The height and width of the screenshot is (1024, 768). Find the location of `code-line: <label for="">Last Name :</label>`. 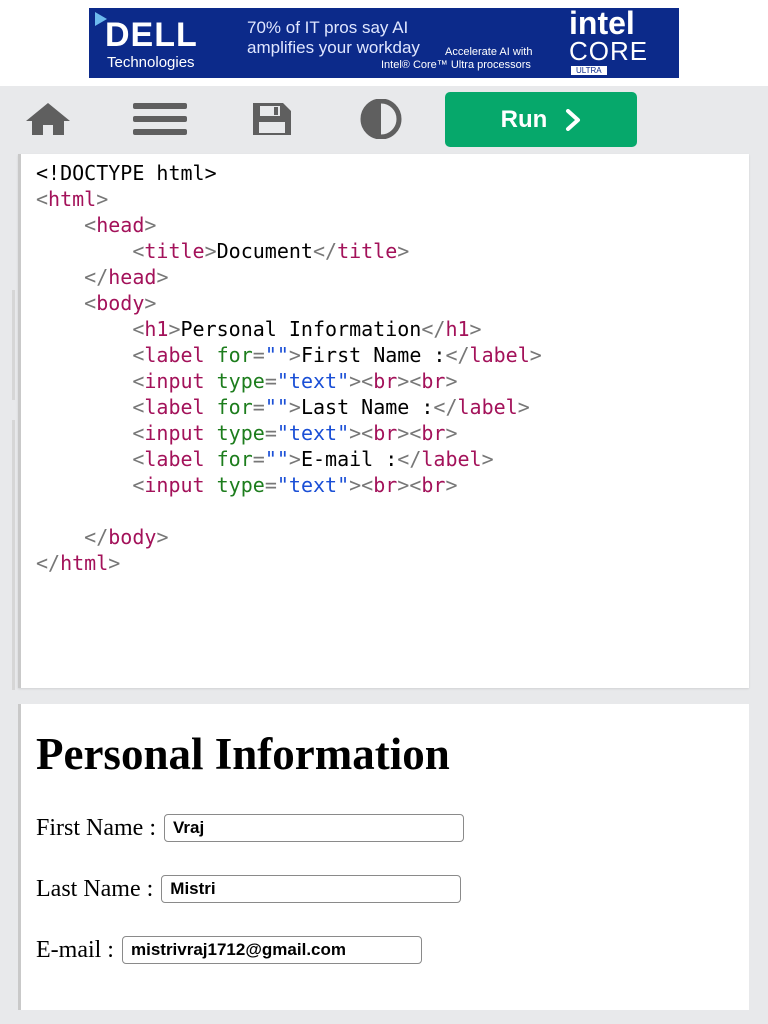

code-line: <label for="">Last Name :</label> is located at coordinates (282, 407).